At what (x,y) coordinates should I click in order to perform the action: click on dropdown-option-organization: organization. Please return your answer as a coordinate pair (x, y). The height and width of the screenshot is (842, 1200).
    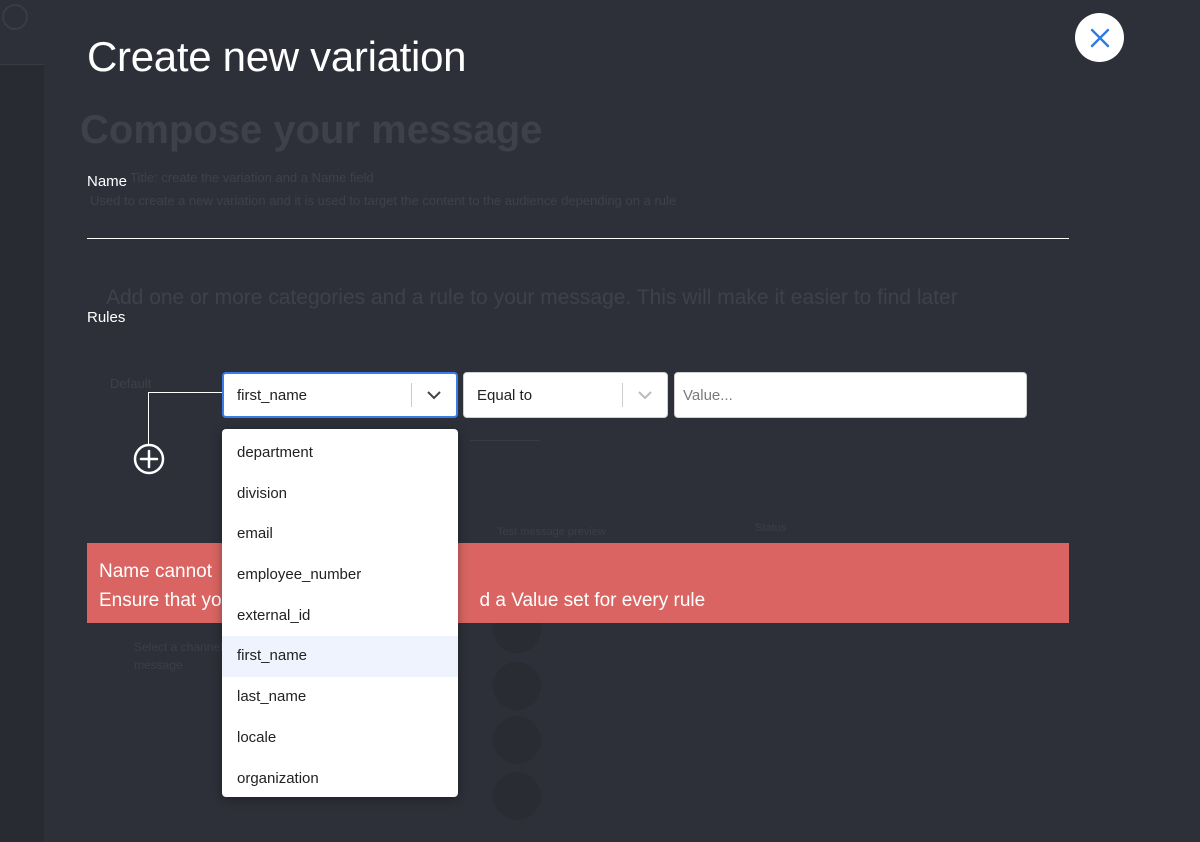
    Looking at the image, I should click on (340, 778).